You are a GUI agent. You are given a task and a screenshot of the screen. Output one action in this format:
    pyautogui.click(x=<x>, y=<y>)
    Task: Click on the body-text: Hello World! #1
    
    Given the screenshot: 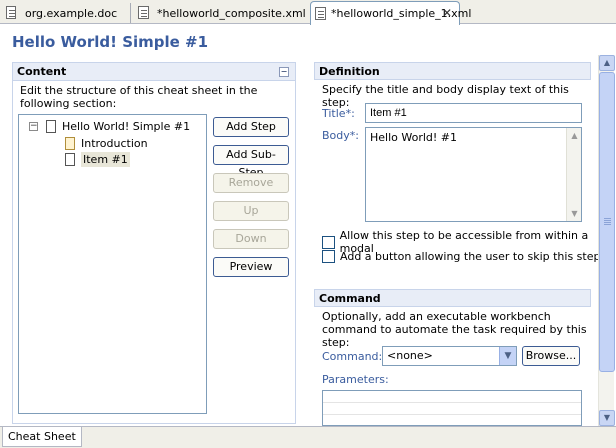 What is the action you would take?
    pyautogui.click(x=414, y=137)
    